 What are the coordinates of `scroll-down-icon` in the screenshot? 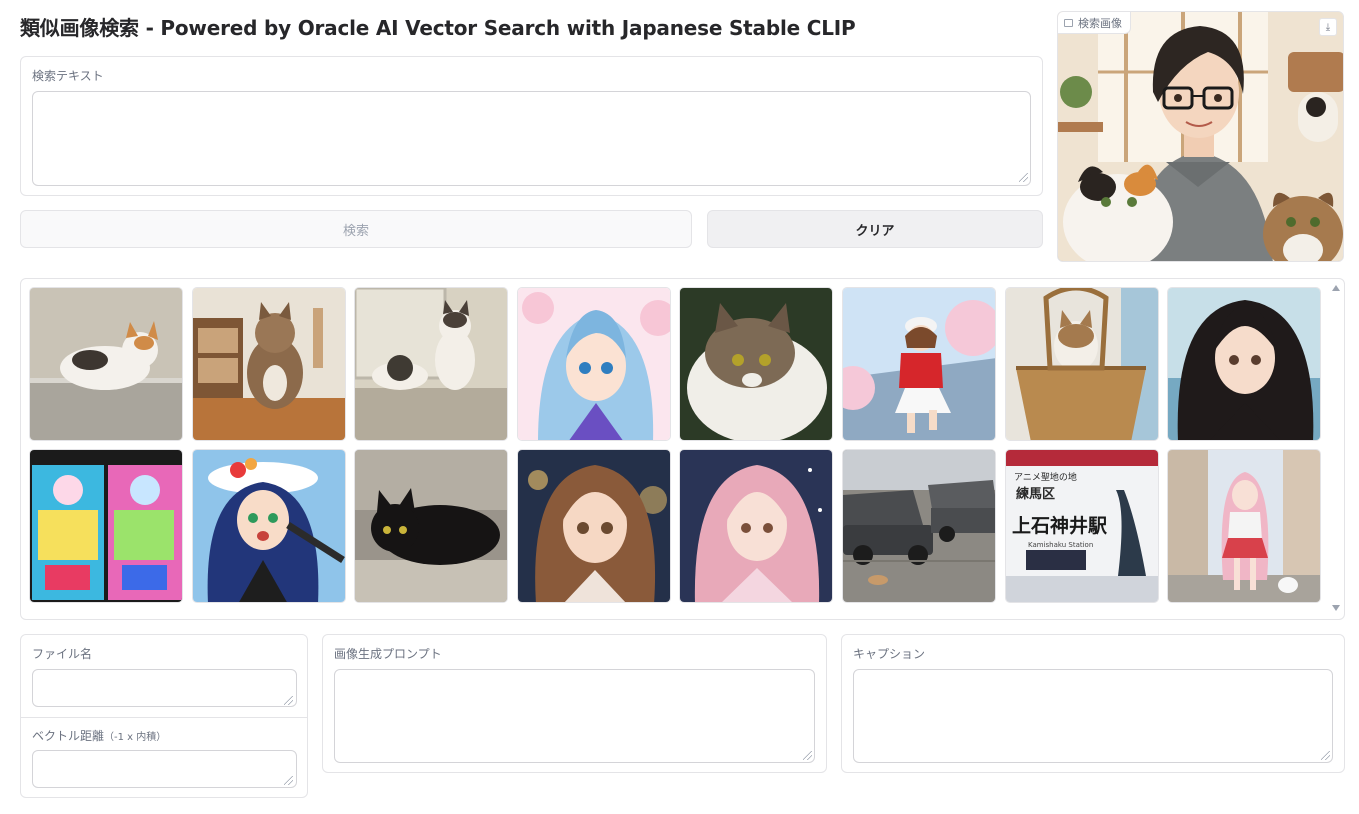 It's located at (1336, 608).